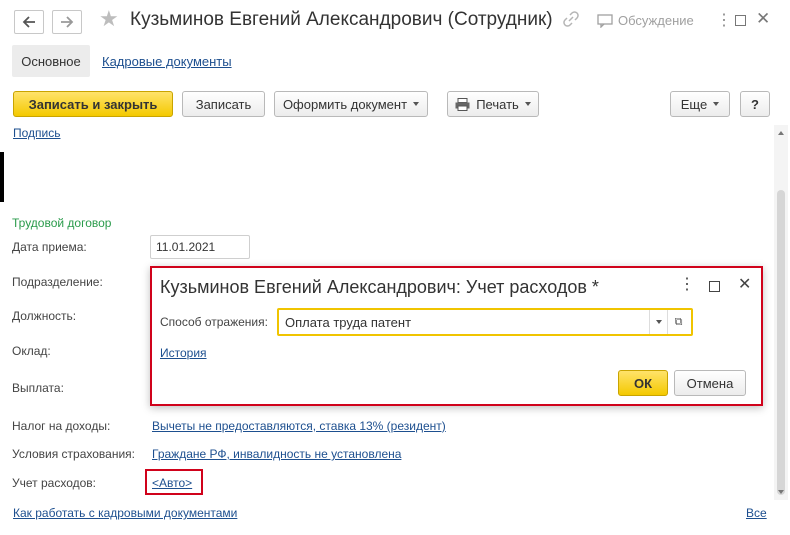 This screenshot has height=535, width=790. What do you see at coordinates (755, 104) in the screenshot?
I see `help-button: ?` at bounding box center [755, 104].